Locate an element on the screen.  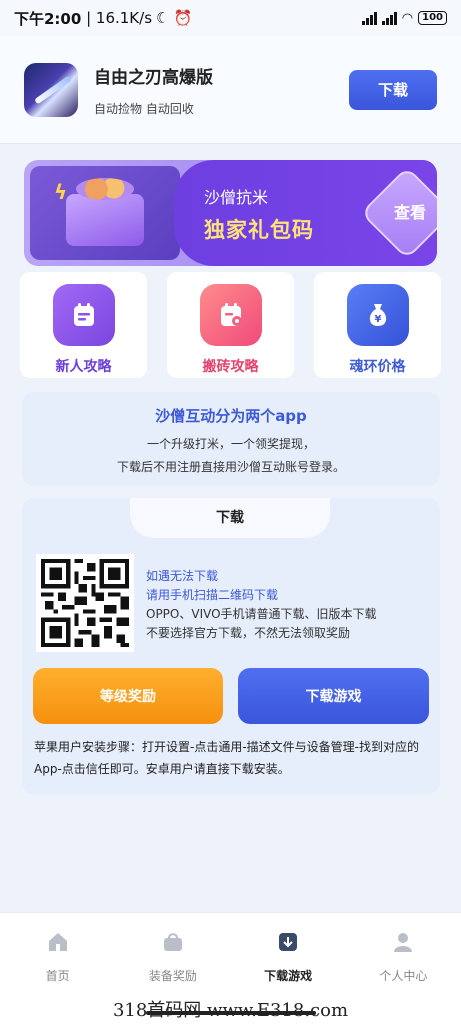
hint-line: 请用手机扫描二维码下载 is located at coordinates (212, 595).